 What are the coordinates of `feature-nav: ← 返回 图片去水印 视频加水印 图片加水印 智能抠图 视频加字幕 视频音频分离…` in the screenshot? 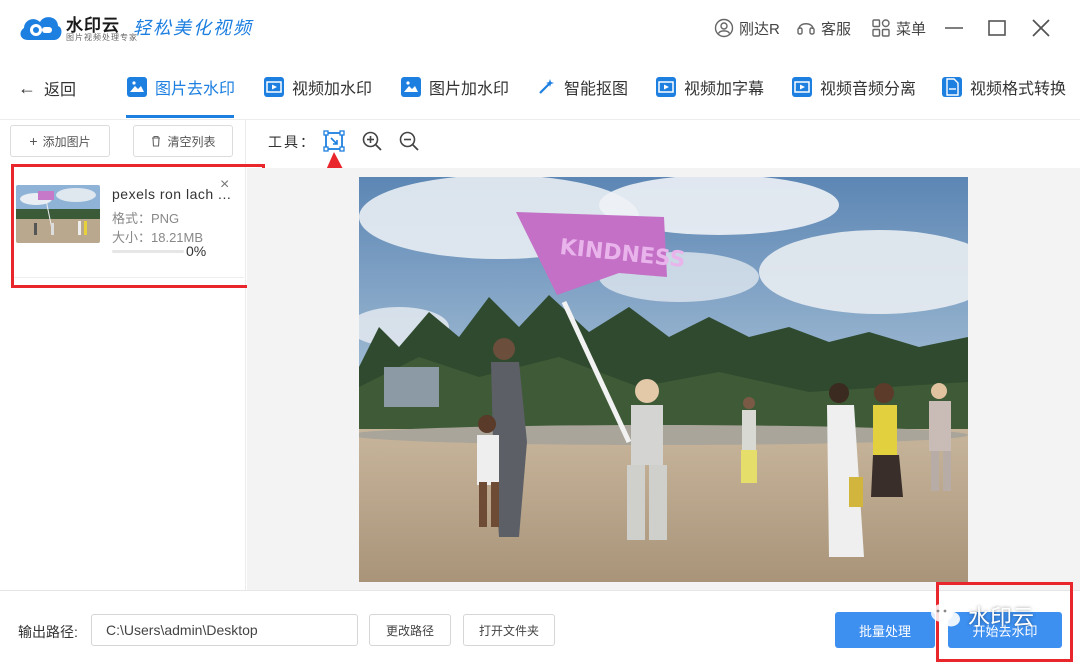 It's located at (540, 88).